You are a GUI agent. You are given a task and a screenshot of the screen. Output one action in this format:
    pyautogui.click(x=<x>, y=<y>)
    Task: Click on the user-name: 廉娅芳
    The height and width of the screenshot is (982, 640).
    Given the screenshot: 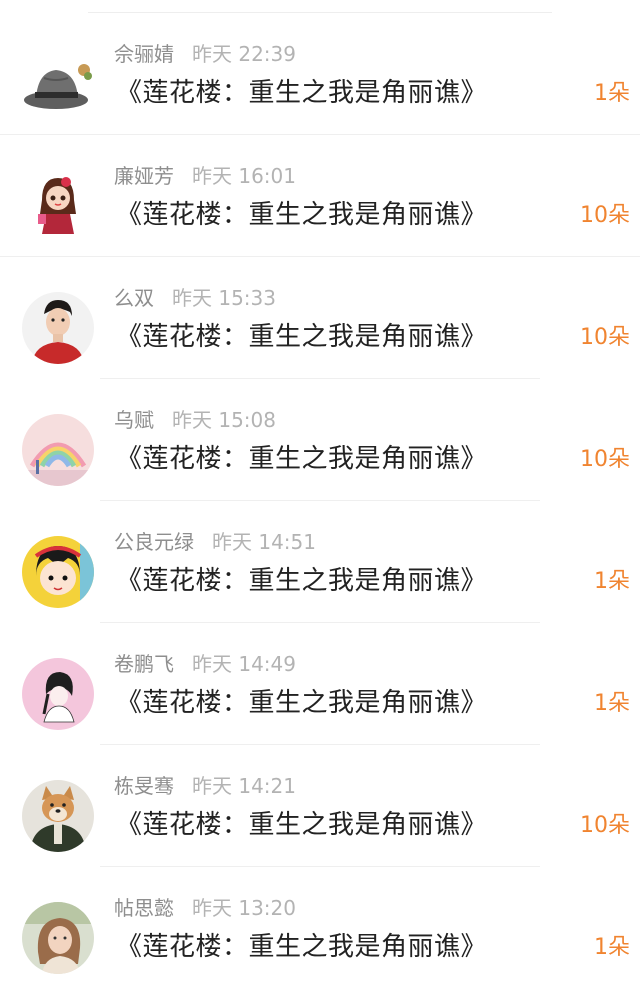 What is the action you would take?
    pyautogui.click(x=144, y=176)
    